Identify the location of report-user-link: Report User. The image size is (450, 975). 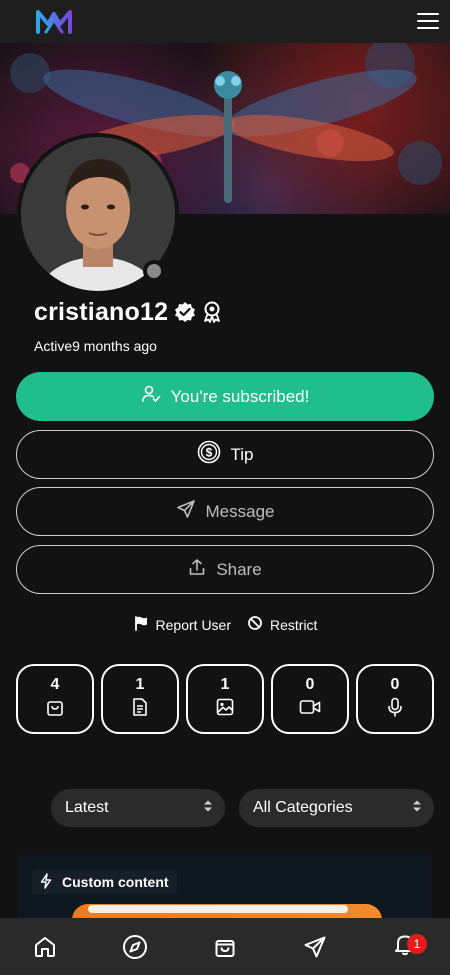
(182, 624).